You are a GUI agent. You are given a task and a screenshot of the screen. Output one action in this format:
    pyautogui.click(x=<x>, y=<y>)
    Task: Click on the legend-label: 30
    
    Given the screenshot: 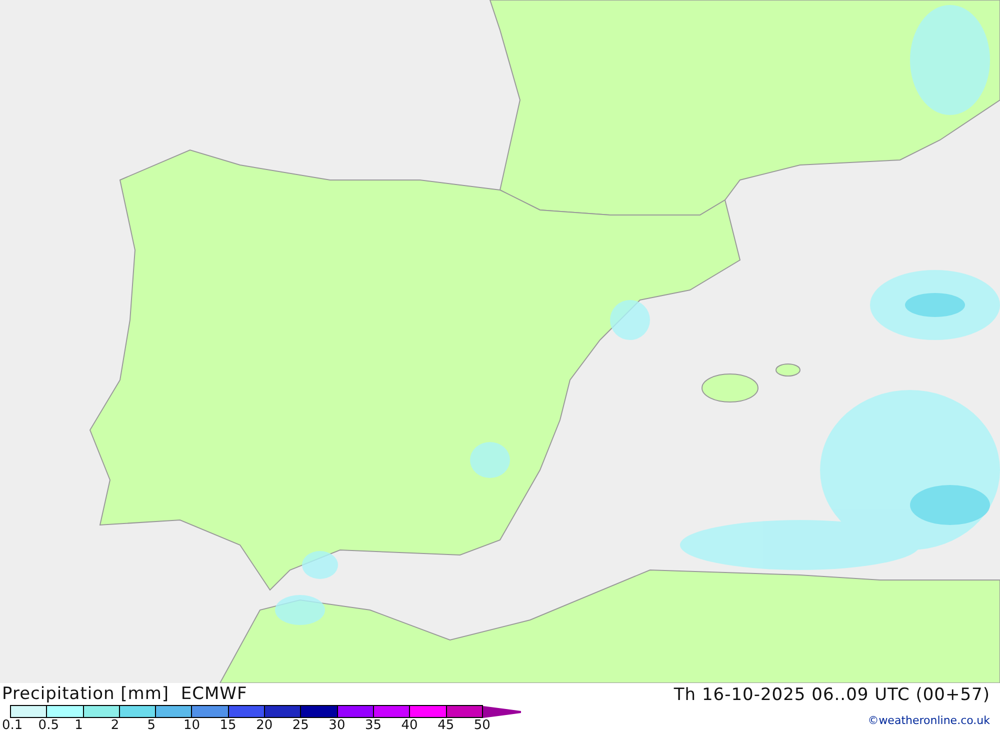 What is the action you would take?
    pyautogui.click(x=337, y=725)
    